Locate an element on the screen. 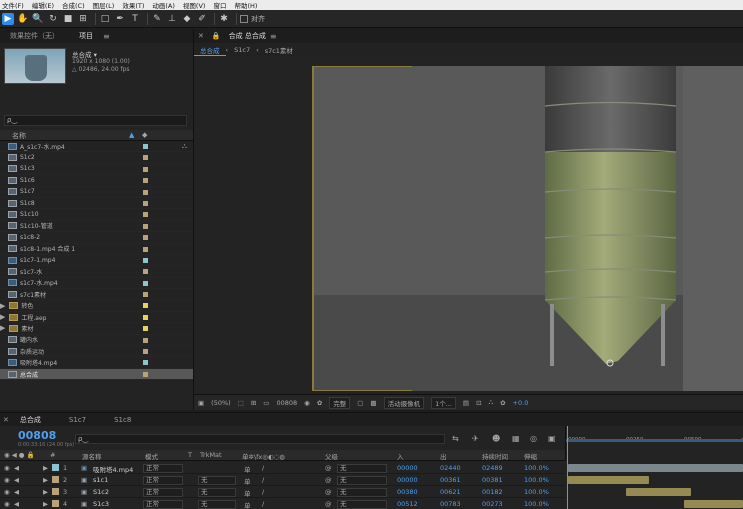  project-item: S1c6 is located at coordinates (96, 181).